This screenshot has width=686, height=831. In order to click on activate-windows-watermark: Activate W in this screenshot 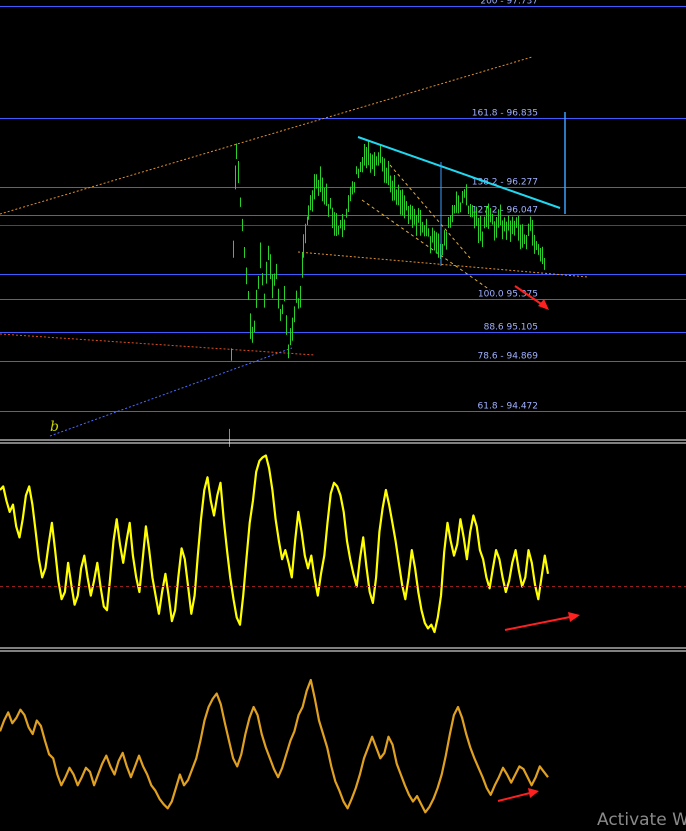, I will do `click(641, 820)`.